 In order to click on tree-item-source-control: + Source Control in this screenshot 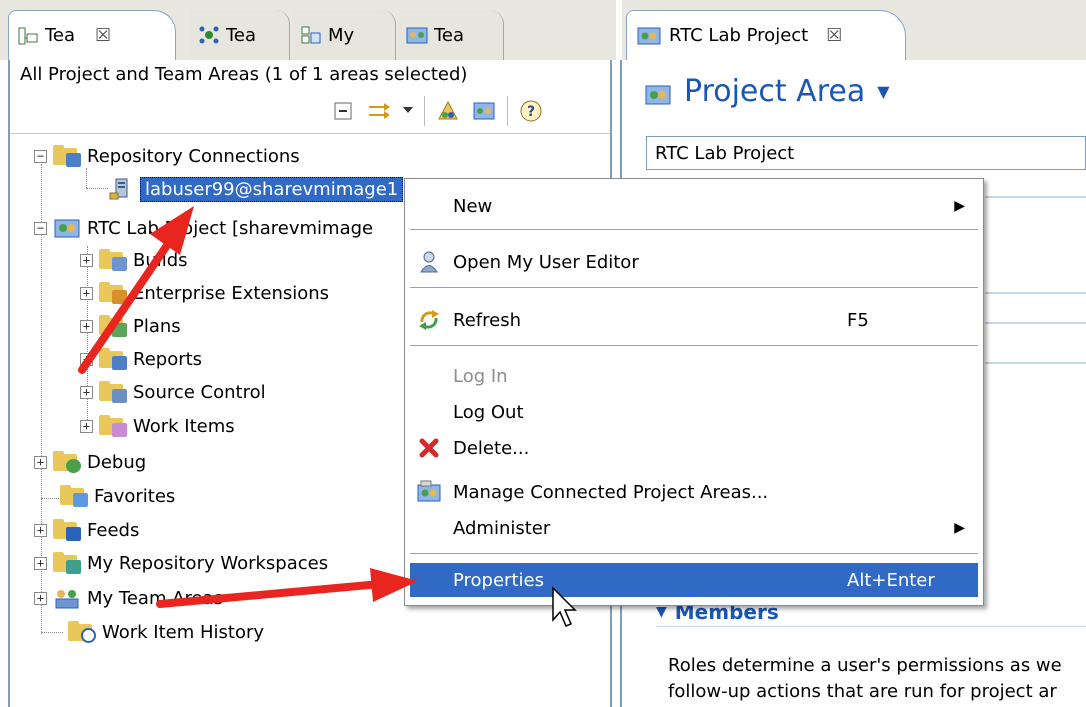, I will do `click(173, 392)`.